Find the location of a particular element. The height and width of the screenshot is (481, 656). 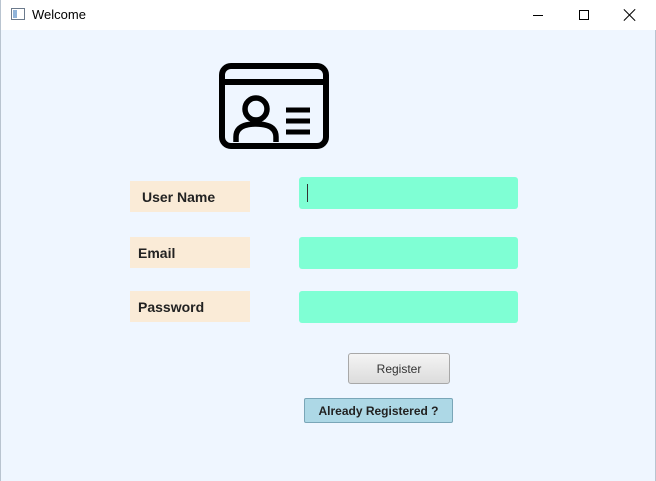

close-icon is located at coordinates (630, 15).